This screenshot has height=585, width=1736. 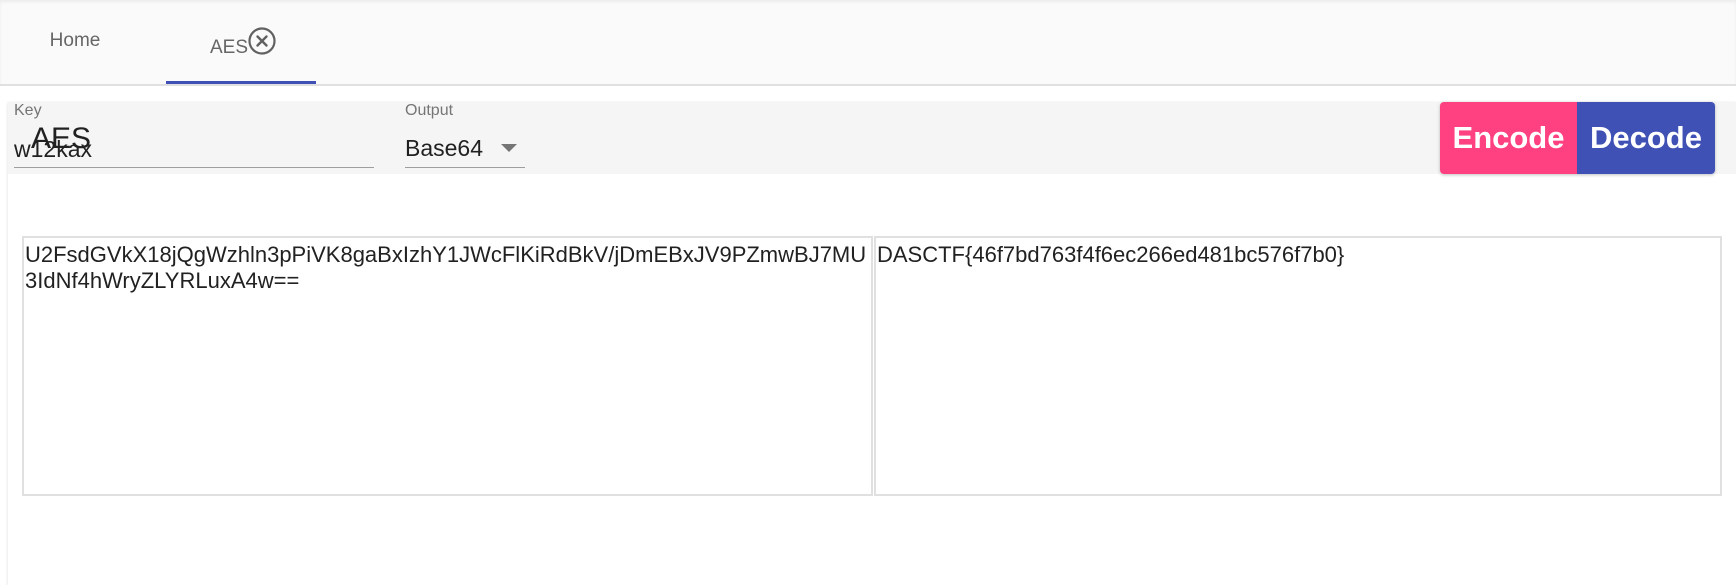 I want to click on tab-home: Home, so click(x=75, y=43).